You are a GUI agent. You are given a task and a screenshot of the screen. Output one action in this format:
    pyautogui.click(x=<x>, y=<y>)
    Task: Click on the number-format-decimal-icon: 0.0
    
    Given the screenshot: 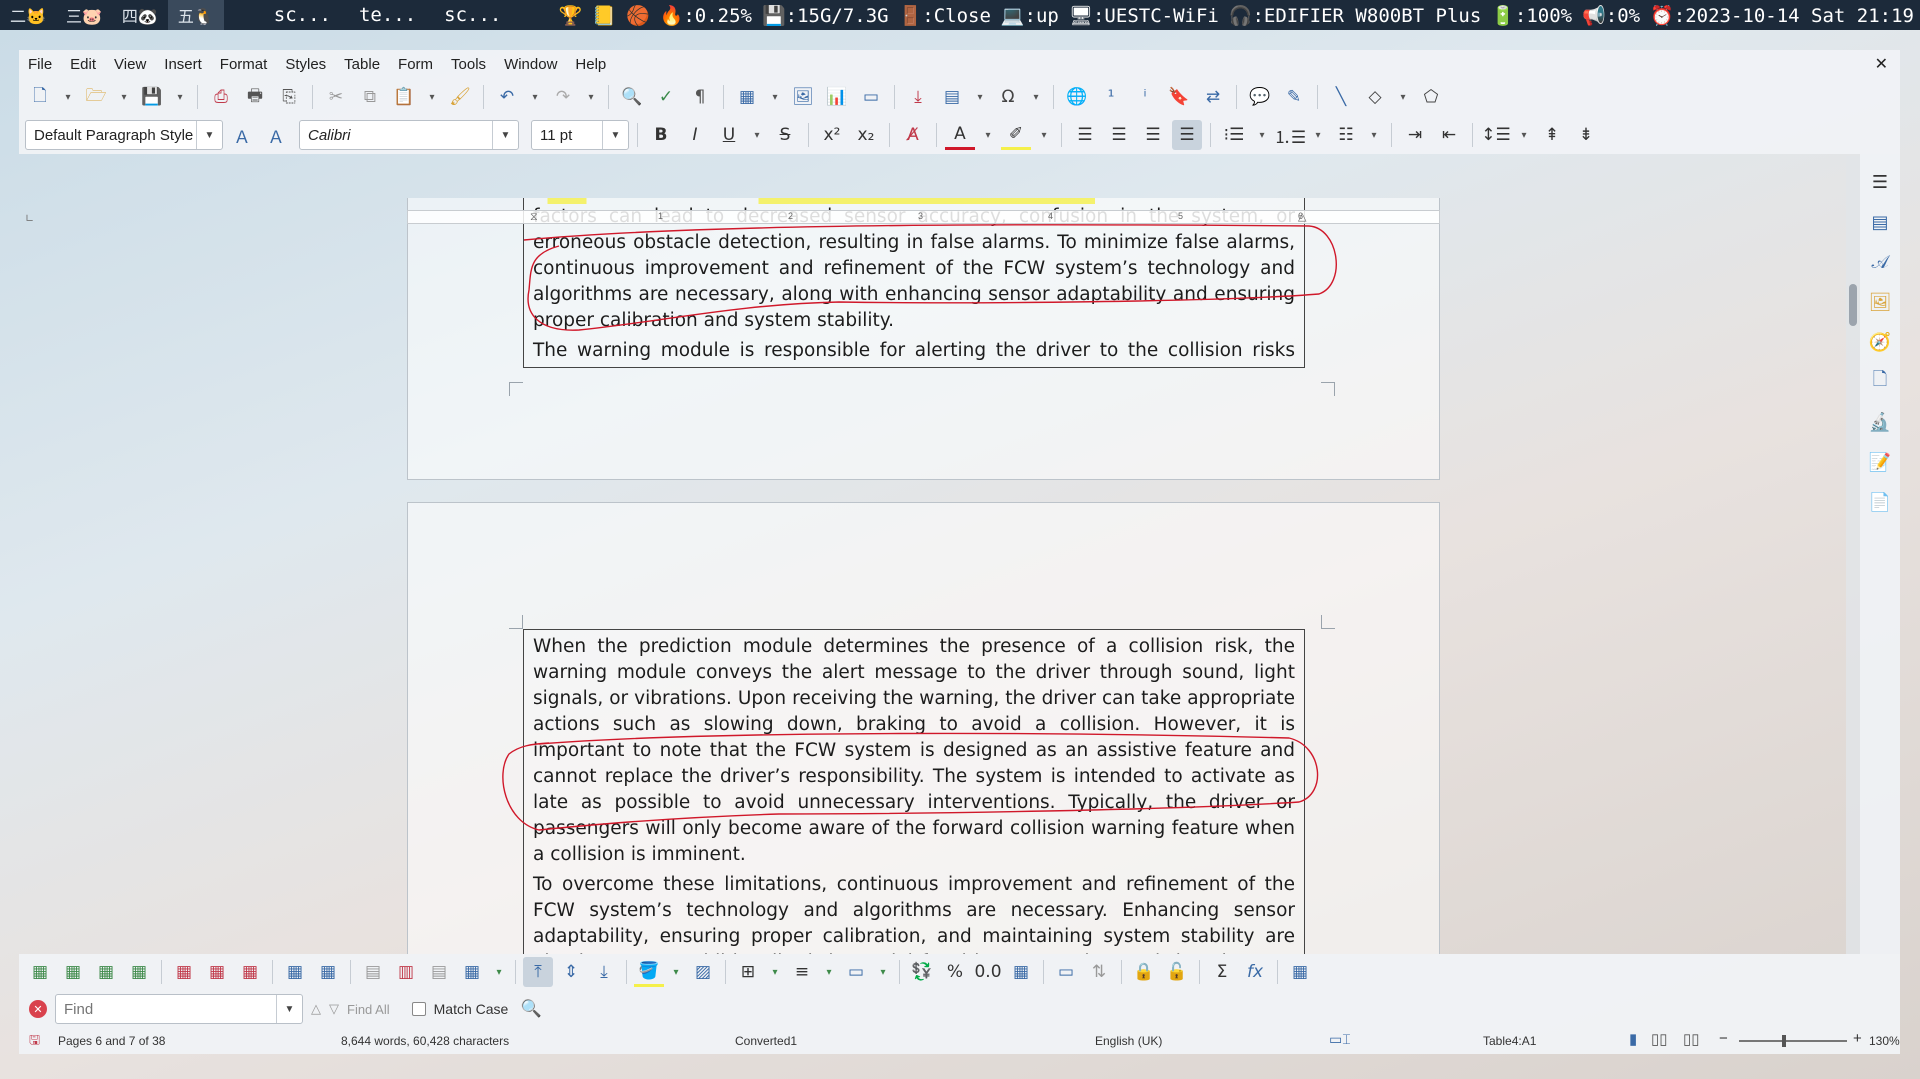 What is the action you would take?
    pyautogui.click(x=988, y=972)
    